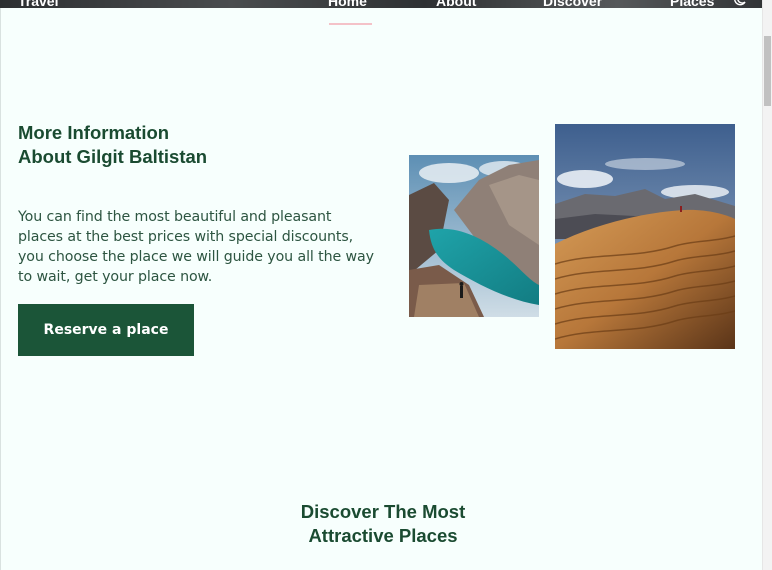  I want to click on scrollbar-thumb, so click(767, 71).